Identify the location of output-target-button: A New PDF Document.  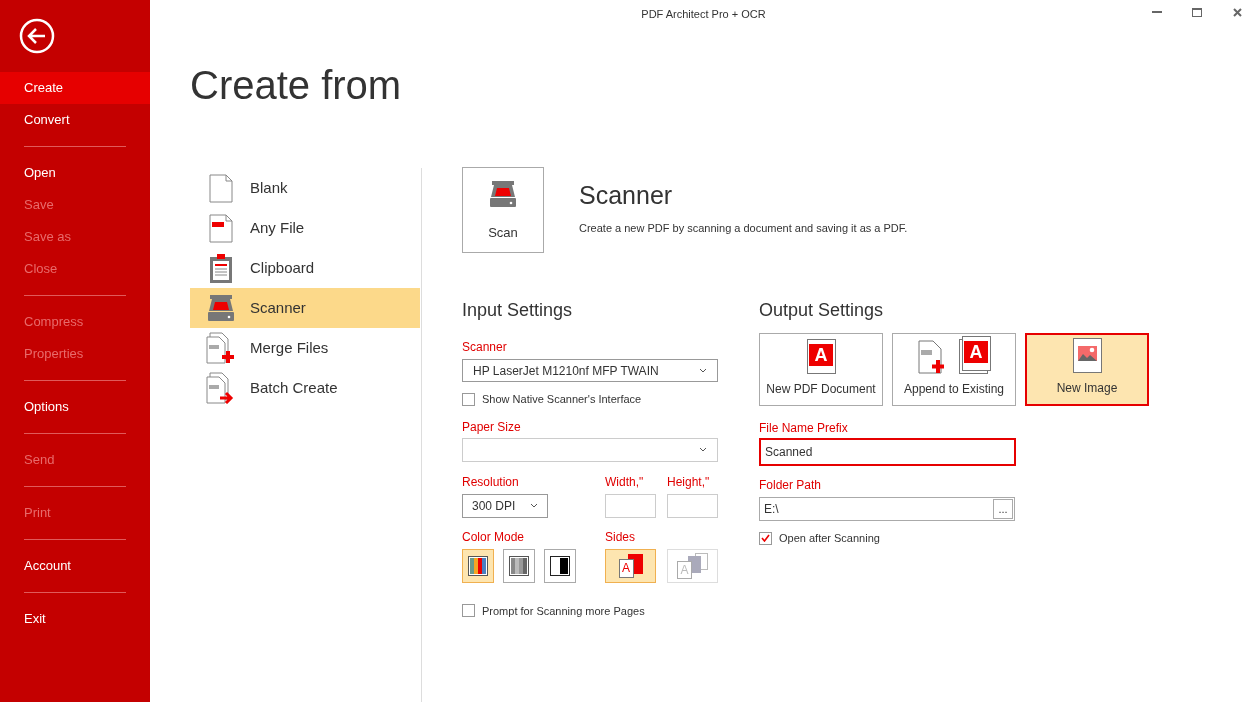
(821, 369).